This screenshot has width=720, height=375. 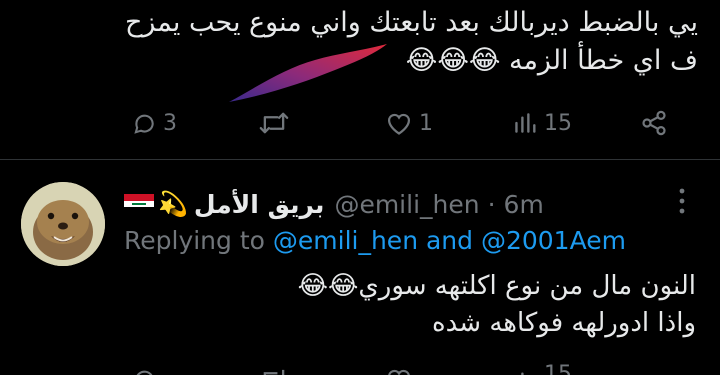 I want to click on share-icon, so click(x=654, y=123).